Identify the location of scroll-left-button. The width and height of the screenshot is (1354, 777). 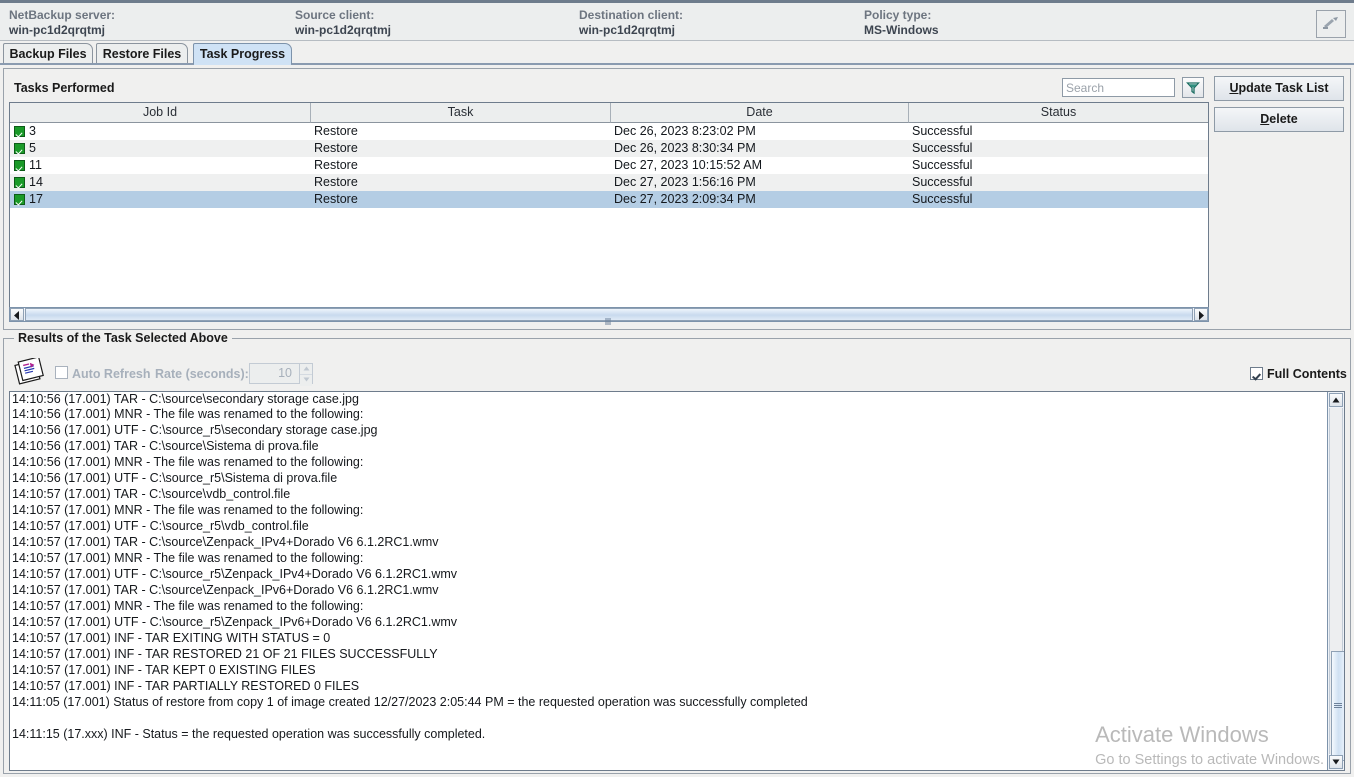
(17, 314).